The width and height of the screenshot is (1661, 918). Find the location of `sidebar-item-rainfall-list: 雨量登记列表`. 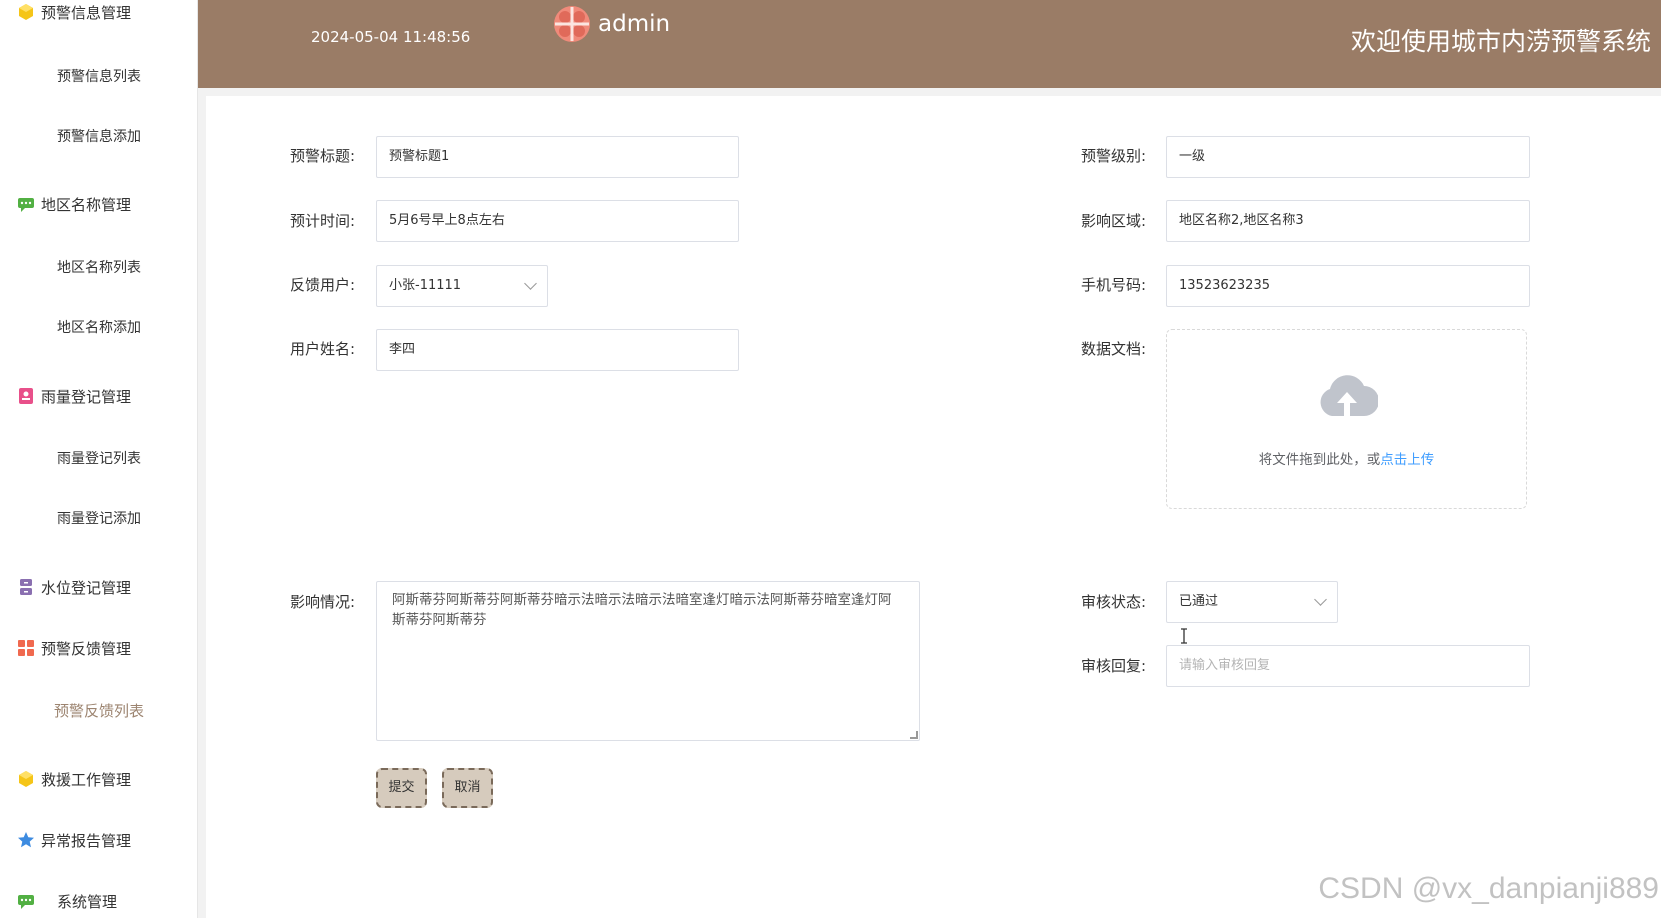

sidebar-item-rainfall-list: 雨量登记列表 is located at coordinates (98, 458).